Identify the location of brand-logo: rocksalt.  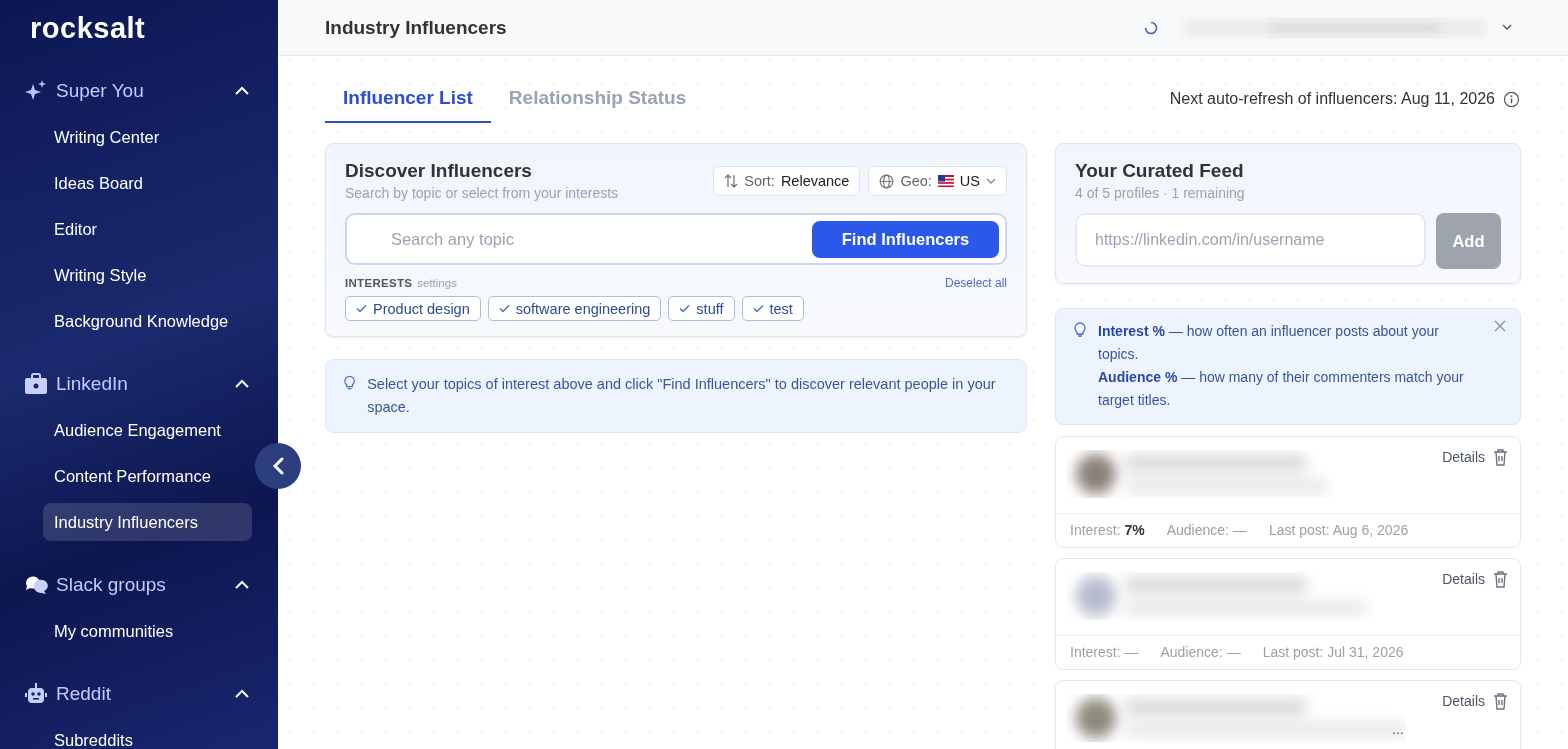
(88, 28).